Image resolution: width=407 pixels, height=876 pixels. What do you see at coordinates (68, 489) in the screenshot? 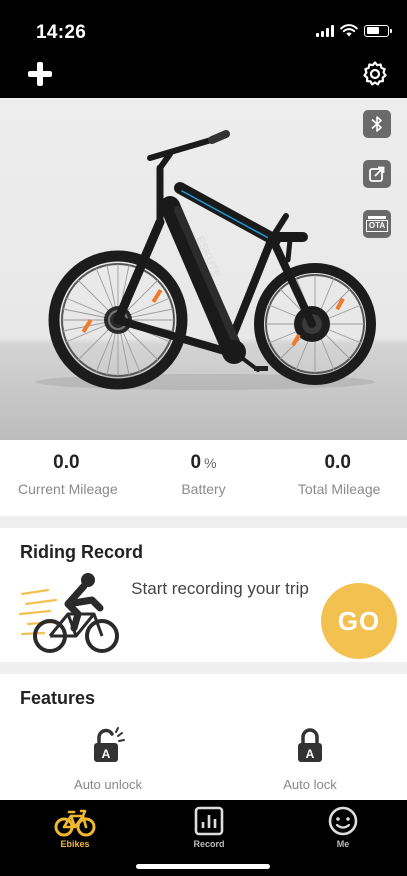
I see `stat-label: Current Mileage` at bounding box center [68, 489].